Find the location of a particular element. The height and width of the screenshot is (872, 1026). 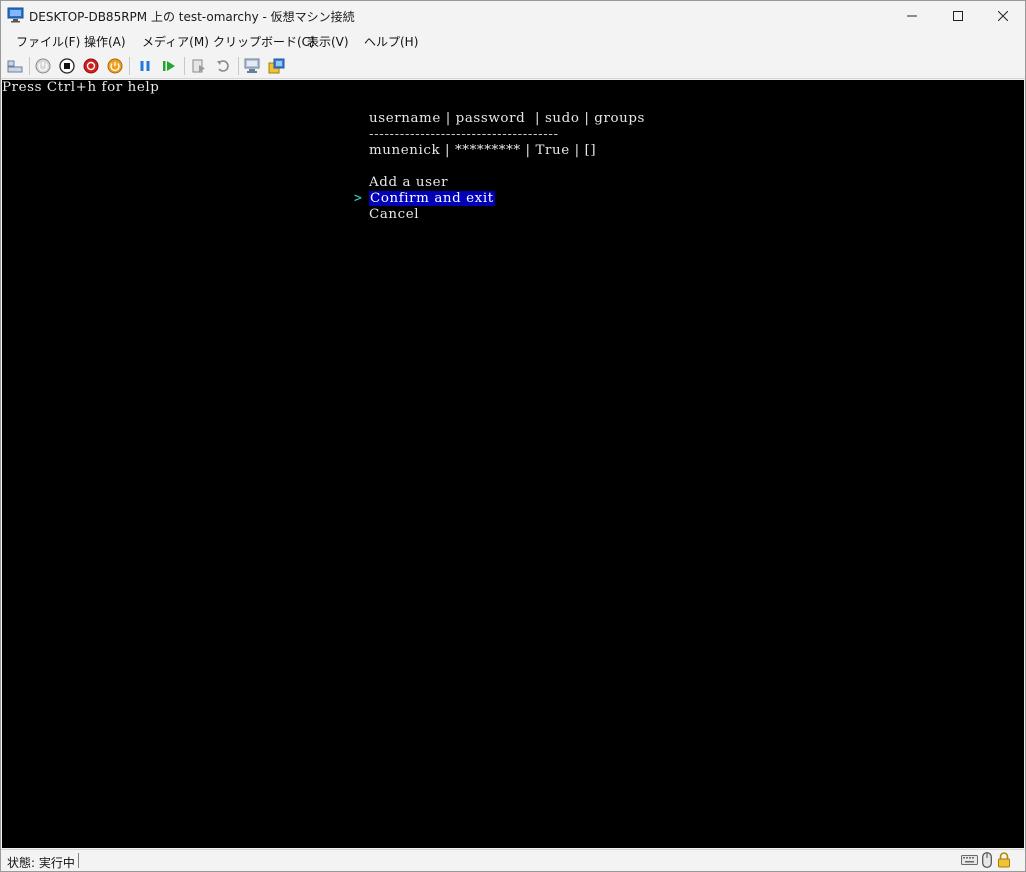

toolbar is located at coordinates (513, 66).